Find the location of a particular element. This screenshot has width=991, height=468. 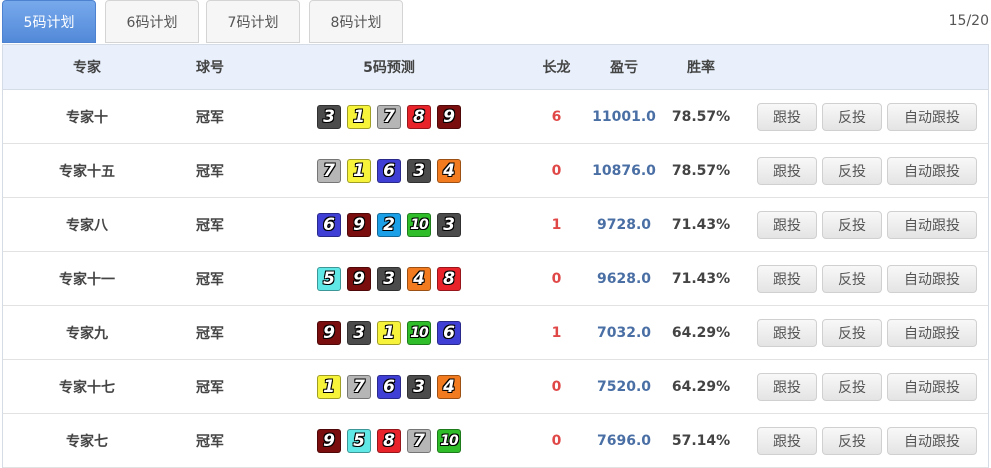

table-row: 专家十五 冠军 7 1 6 3 4 0 10876.0 78.57% 跟投 反投 自动跟投 is located at coordinates (495, 171).